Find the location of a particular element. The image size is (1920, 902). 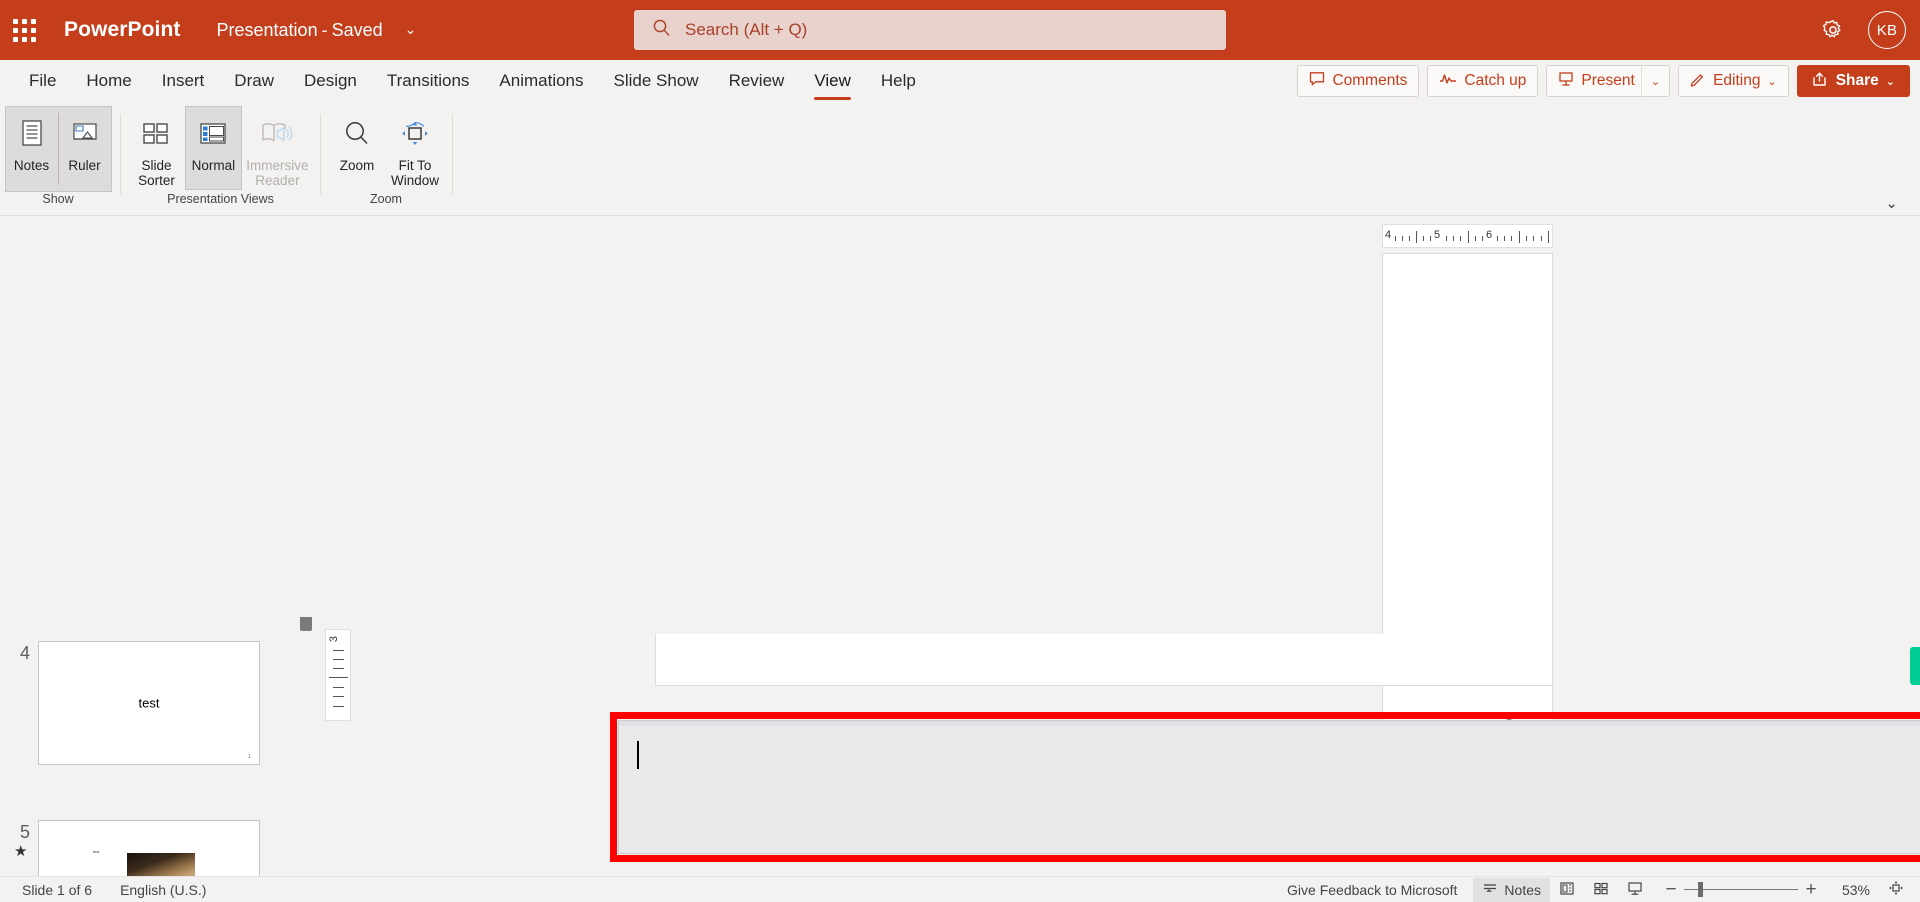

document-name: Presentation is located at coordinates (267, 29).